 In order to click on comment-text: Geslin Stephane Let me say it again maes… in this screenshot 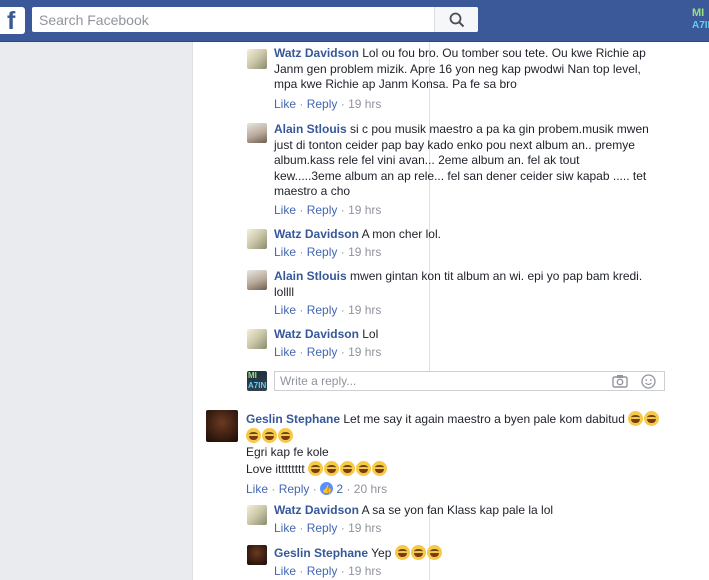, I will do `click(456, 427)`.